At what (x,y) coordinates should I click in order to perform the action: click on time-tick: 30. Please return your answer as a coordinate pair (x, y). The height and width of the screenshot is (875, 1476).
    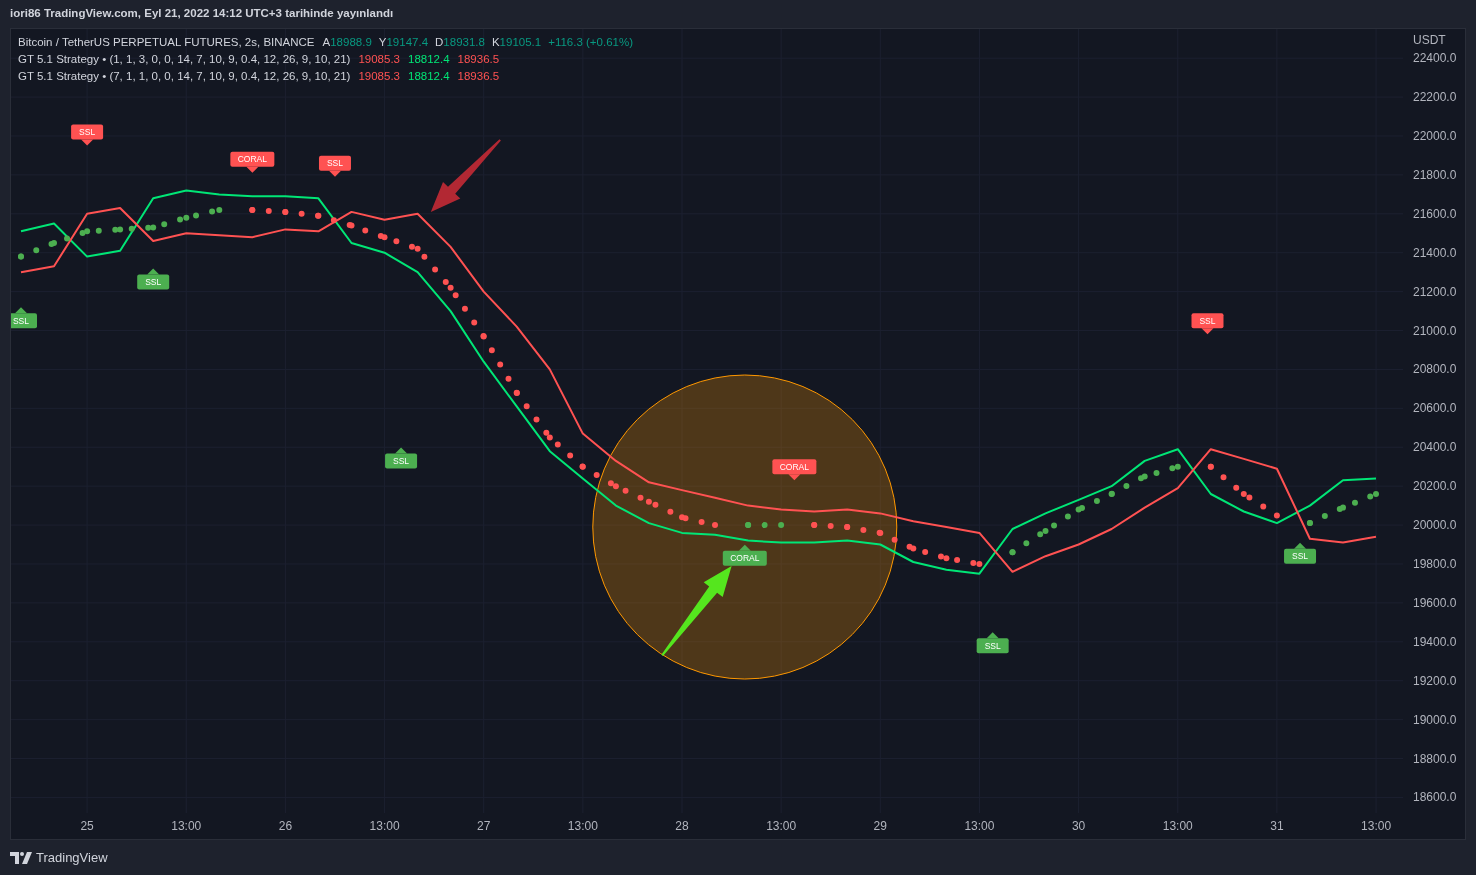
    Looking at the image, I should click on (1078, 826).